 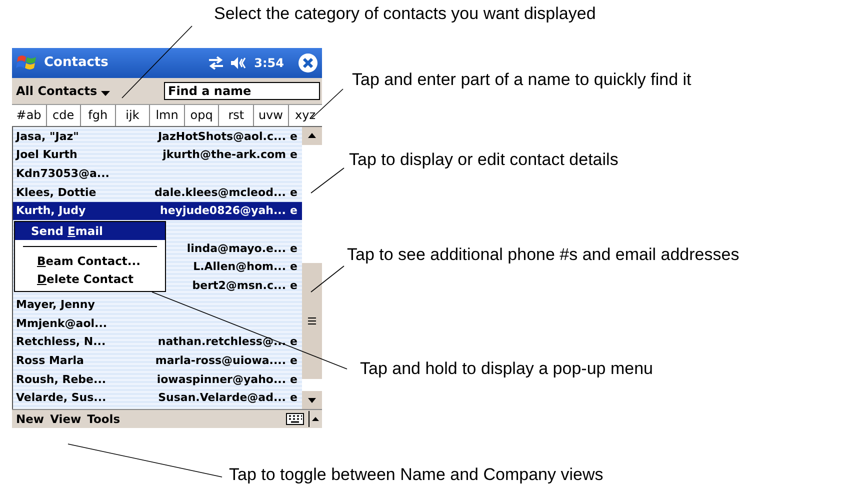 I want to click on clock-time: 3:54, so click(x=269, y=63).